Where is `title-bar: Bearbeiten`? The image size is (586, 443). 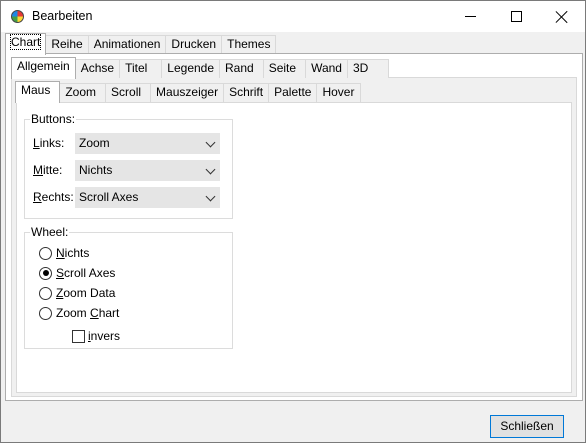 title-bar: Bearbeiten is located at coordinates (293, 16).